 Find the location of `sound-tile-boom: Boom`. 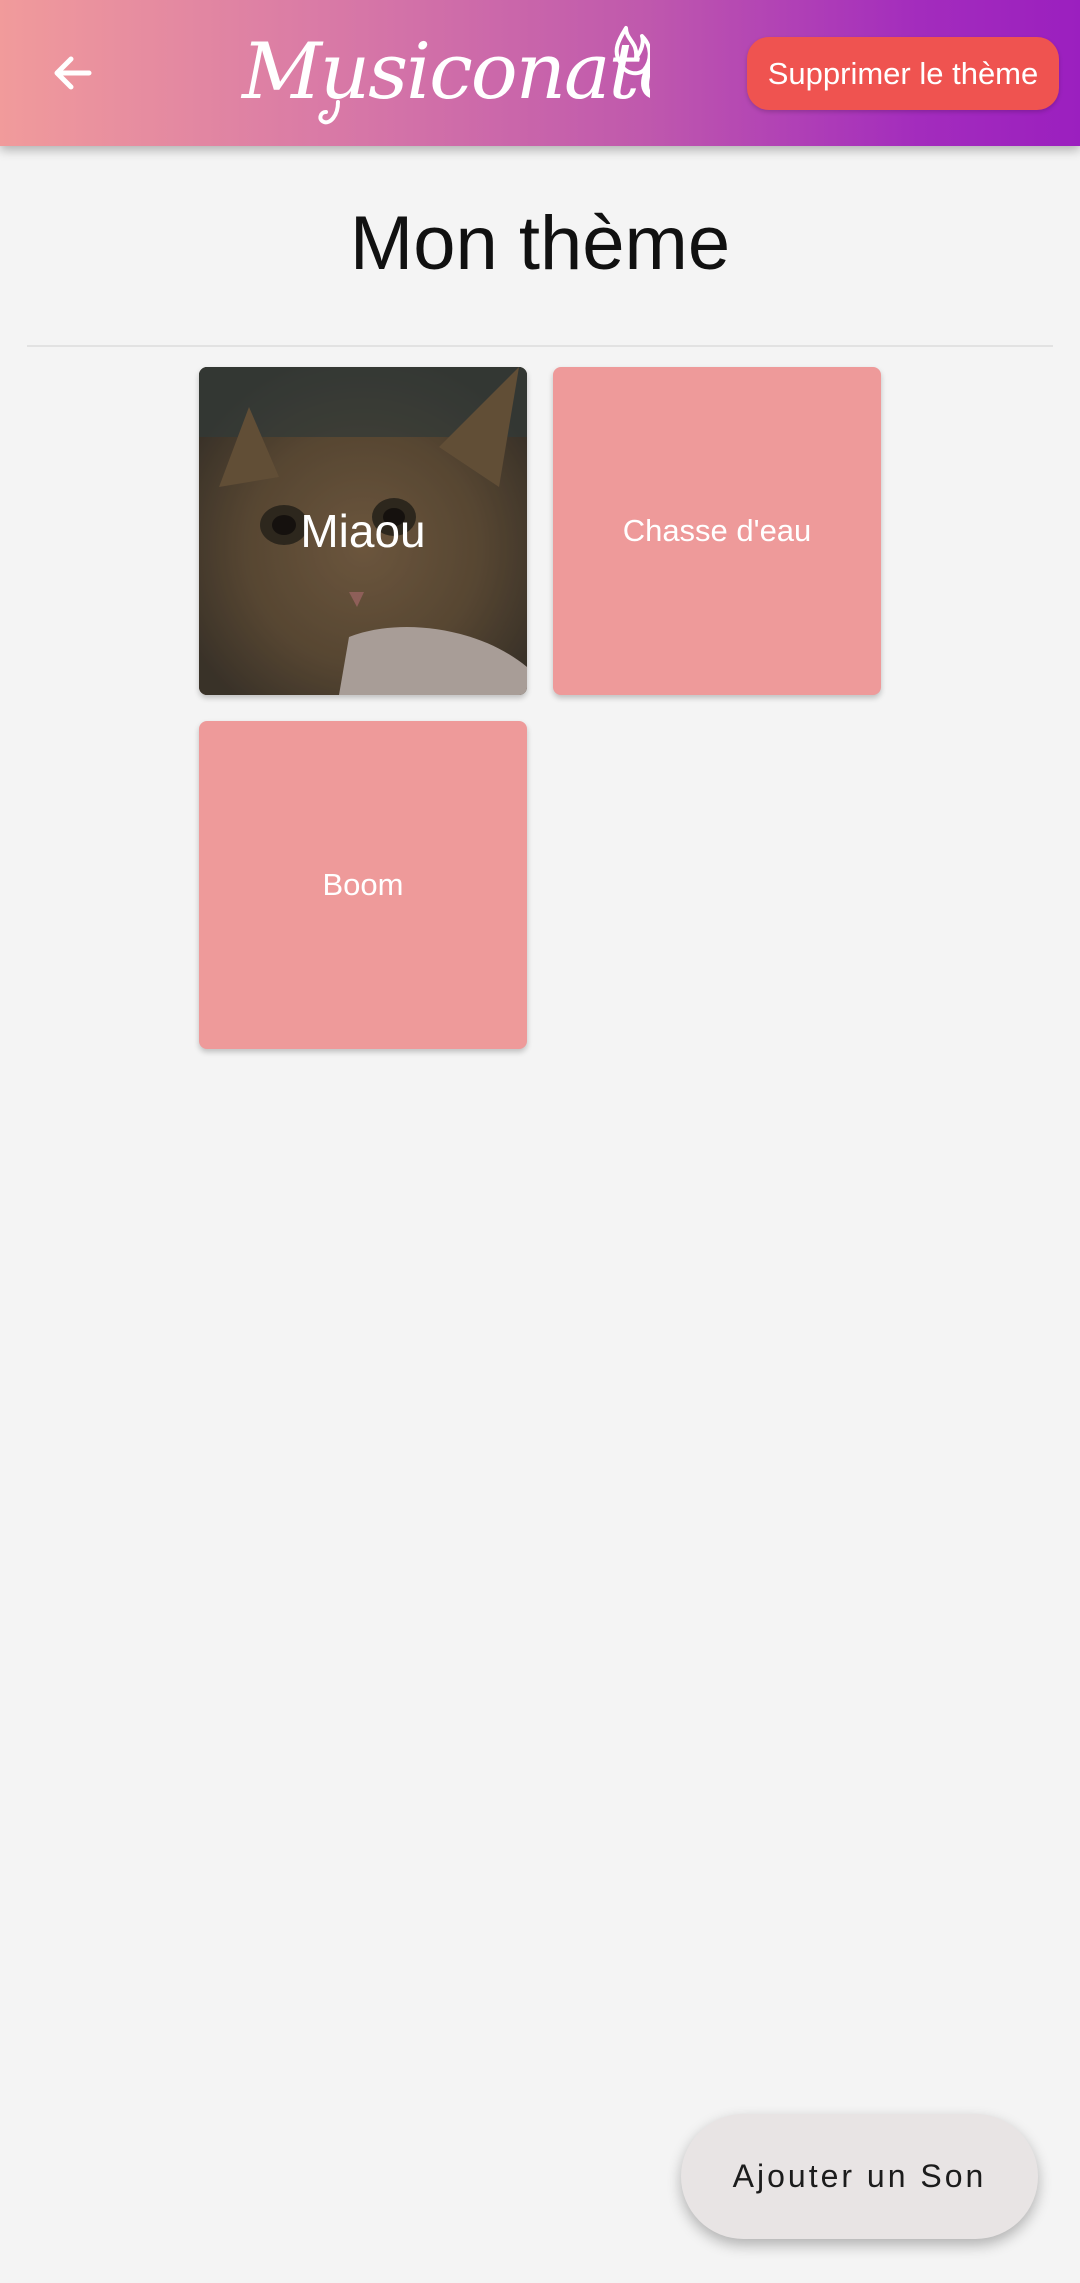

sound-tile-boom: Boom is located at coordinates (363, 885).